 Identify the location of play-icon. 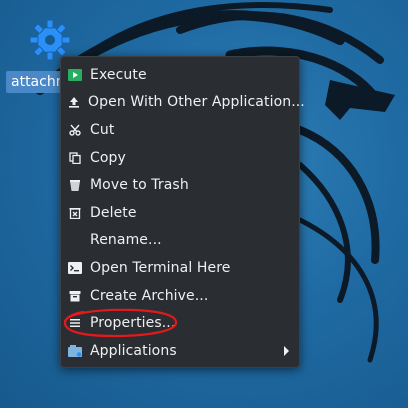
(75, 75).